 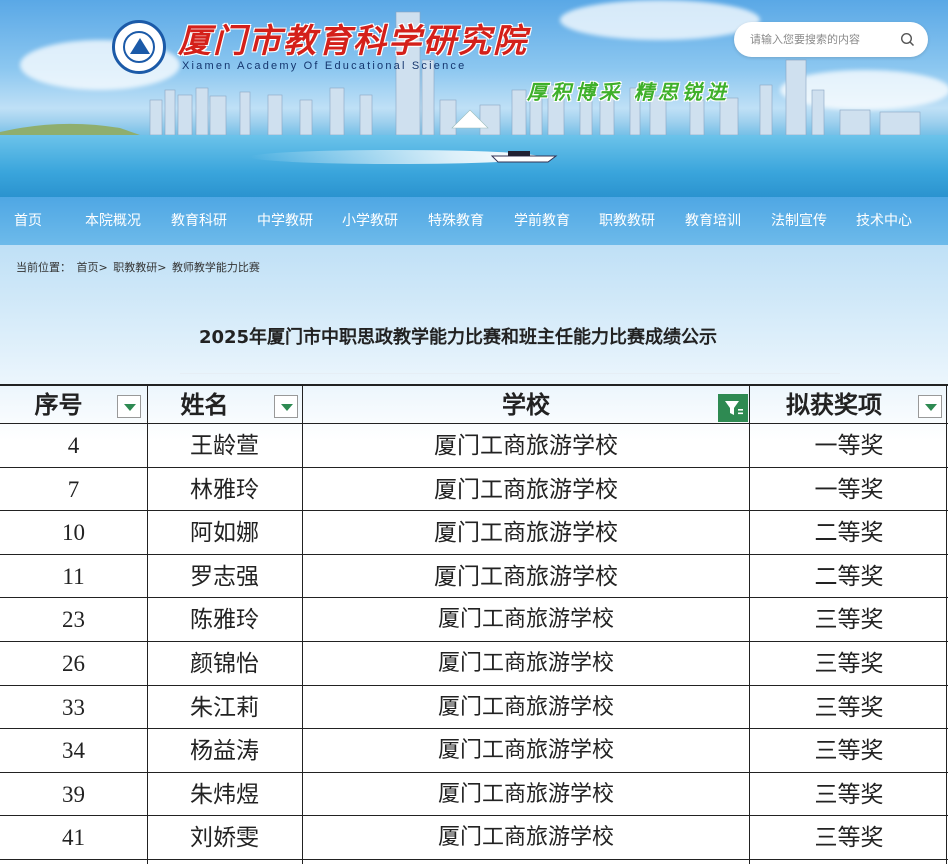 What do you see at coordinates (73, 620) in the screenshot?
I see `cell-no: 23` at bounding box center [73, 620].